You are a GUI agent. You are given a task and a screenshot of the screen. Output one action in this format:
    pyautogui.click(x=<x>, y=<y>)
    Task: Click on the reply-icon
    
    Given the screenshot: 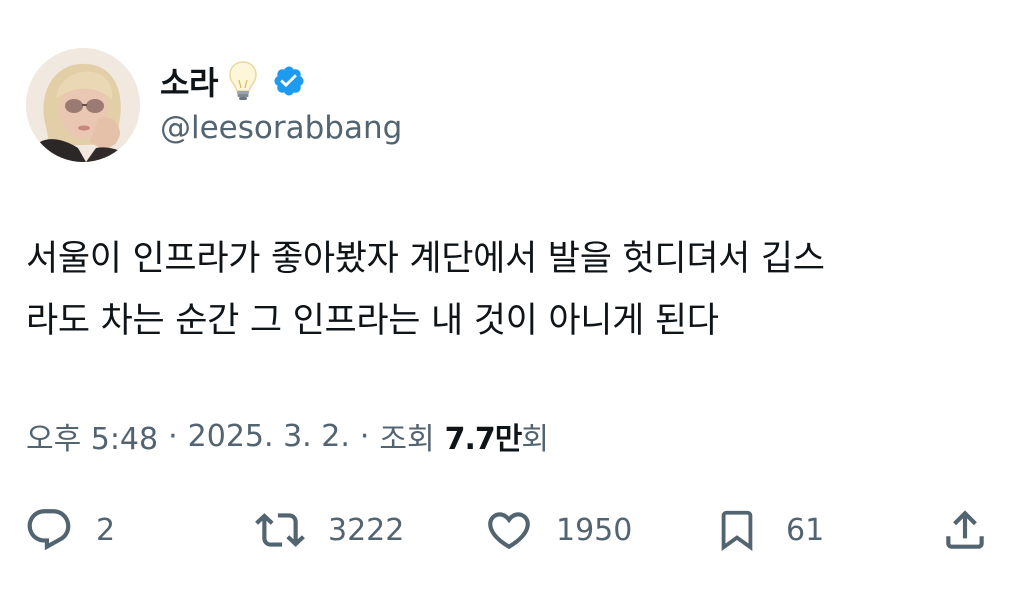 What is the action you would take?
    pyautogui.click(x=49, y=530)
    